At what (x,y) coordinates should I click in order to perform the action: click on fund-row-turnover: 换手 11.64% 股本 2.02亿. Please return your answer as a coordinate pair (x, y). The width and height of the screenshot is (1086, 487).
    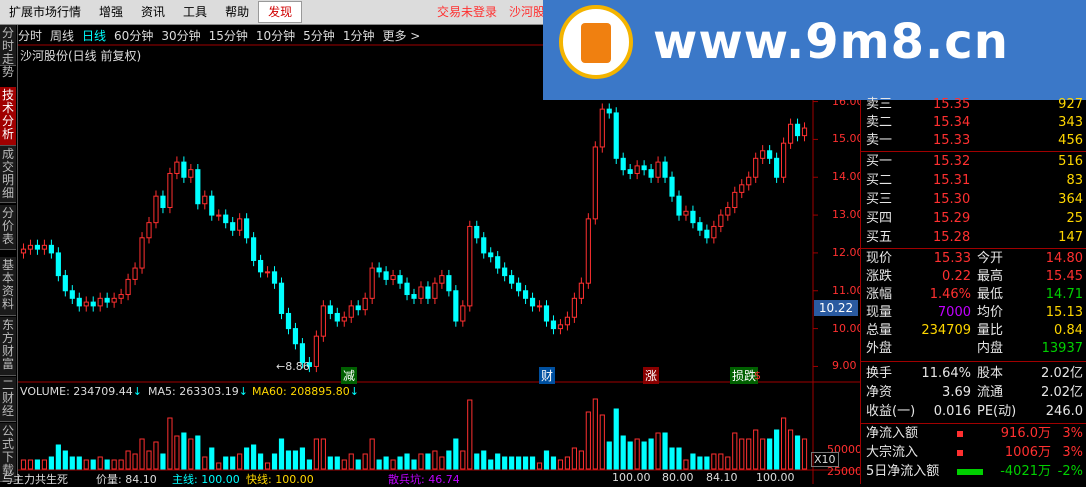
    Looking at the image, I should click on (974, 373).